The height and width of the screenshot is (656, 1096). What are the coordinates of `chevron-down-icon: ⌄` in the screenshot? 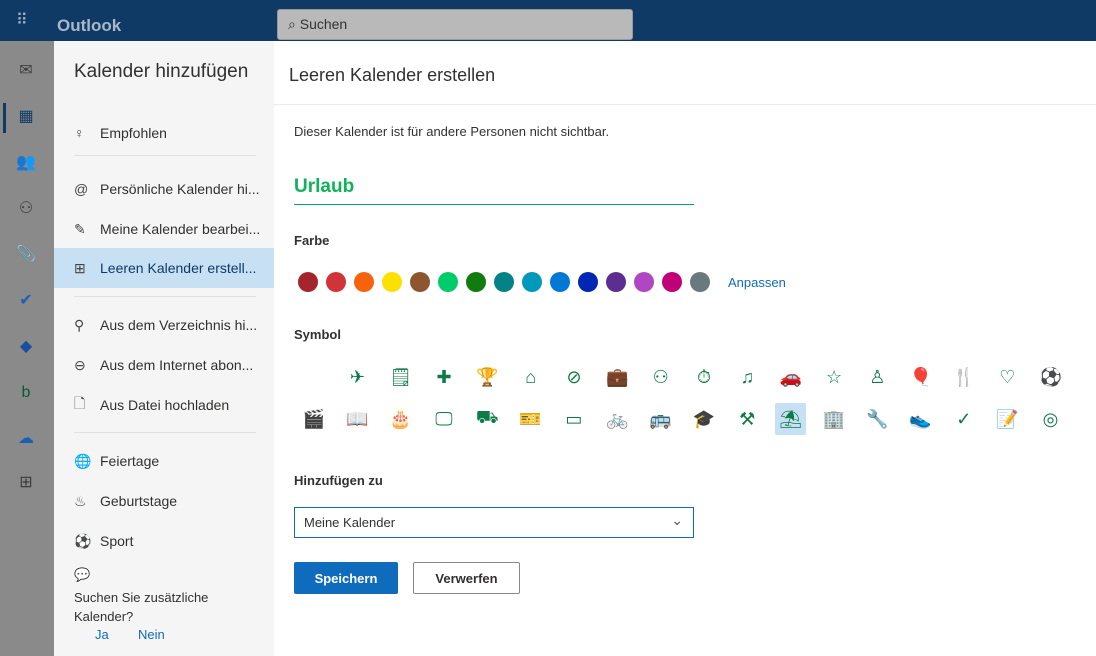 It's located at (677, 520).